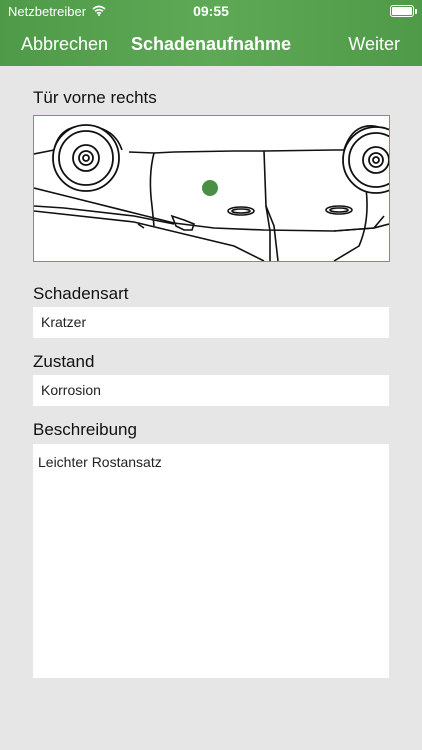 Image resolution: width=422 pixels, height=750 pixels. What do you see at coordinates (211, 390) in the screenshot?
I see `condition-field: Korrosion` at bounding box center [211, 390].